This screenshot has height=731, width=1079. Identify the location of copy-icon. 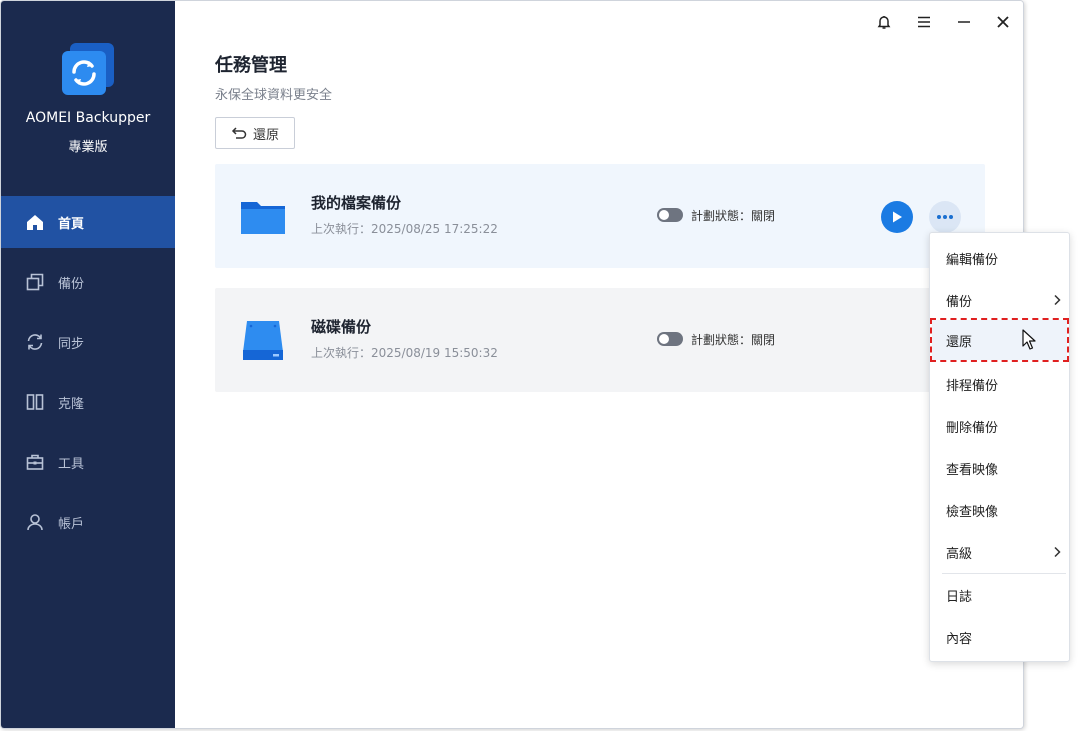
(35, 282).